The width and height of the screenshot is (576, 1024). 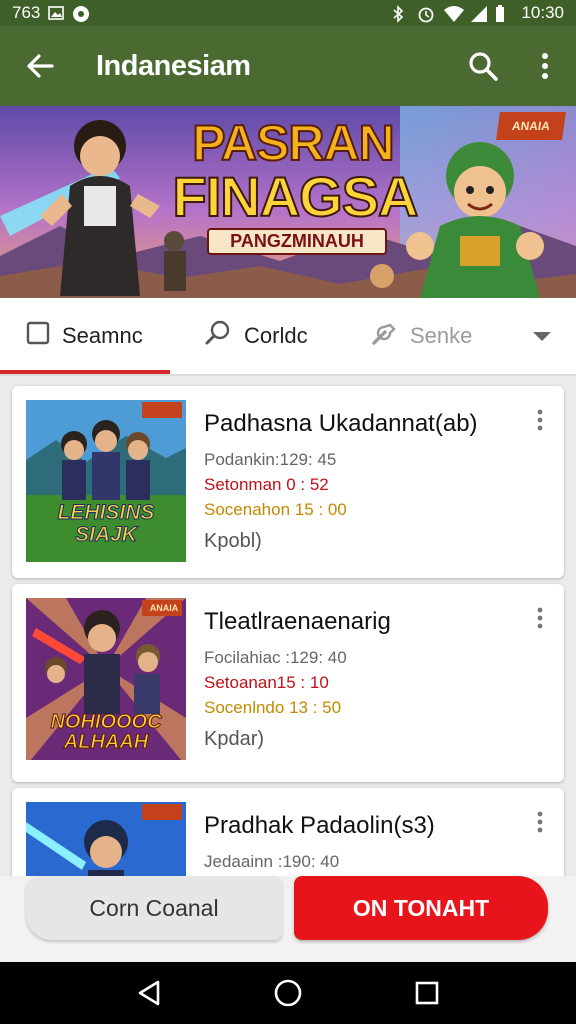 I want to click on game-stat-1: Focilahiac :129: 40, so click(x=275, y=657).